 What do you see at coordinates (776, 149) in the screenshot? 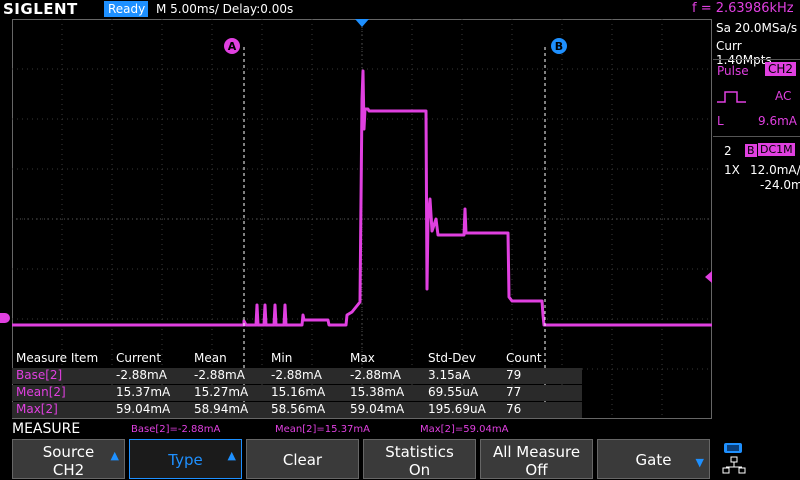
I see `channel-coupling-badge: DC1M` at bounding box center [776, 149].